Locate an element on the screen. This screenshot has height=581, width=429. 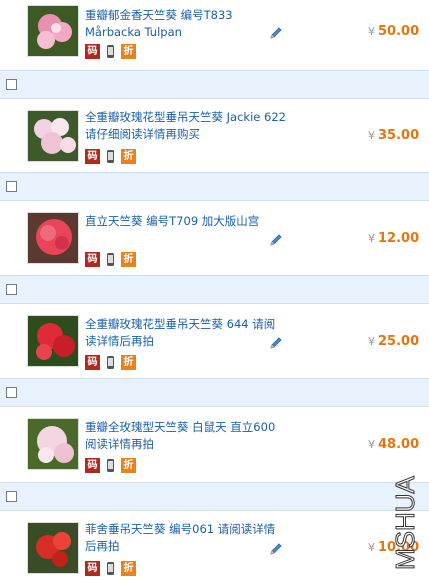
price-label: ¥25.00 is located at coordinates (394, 341).